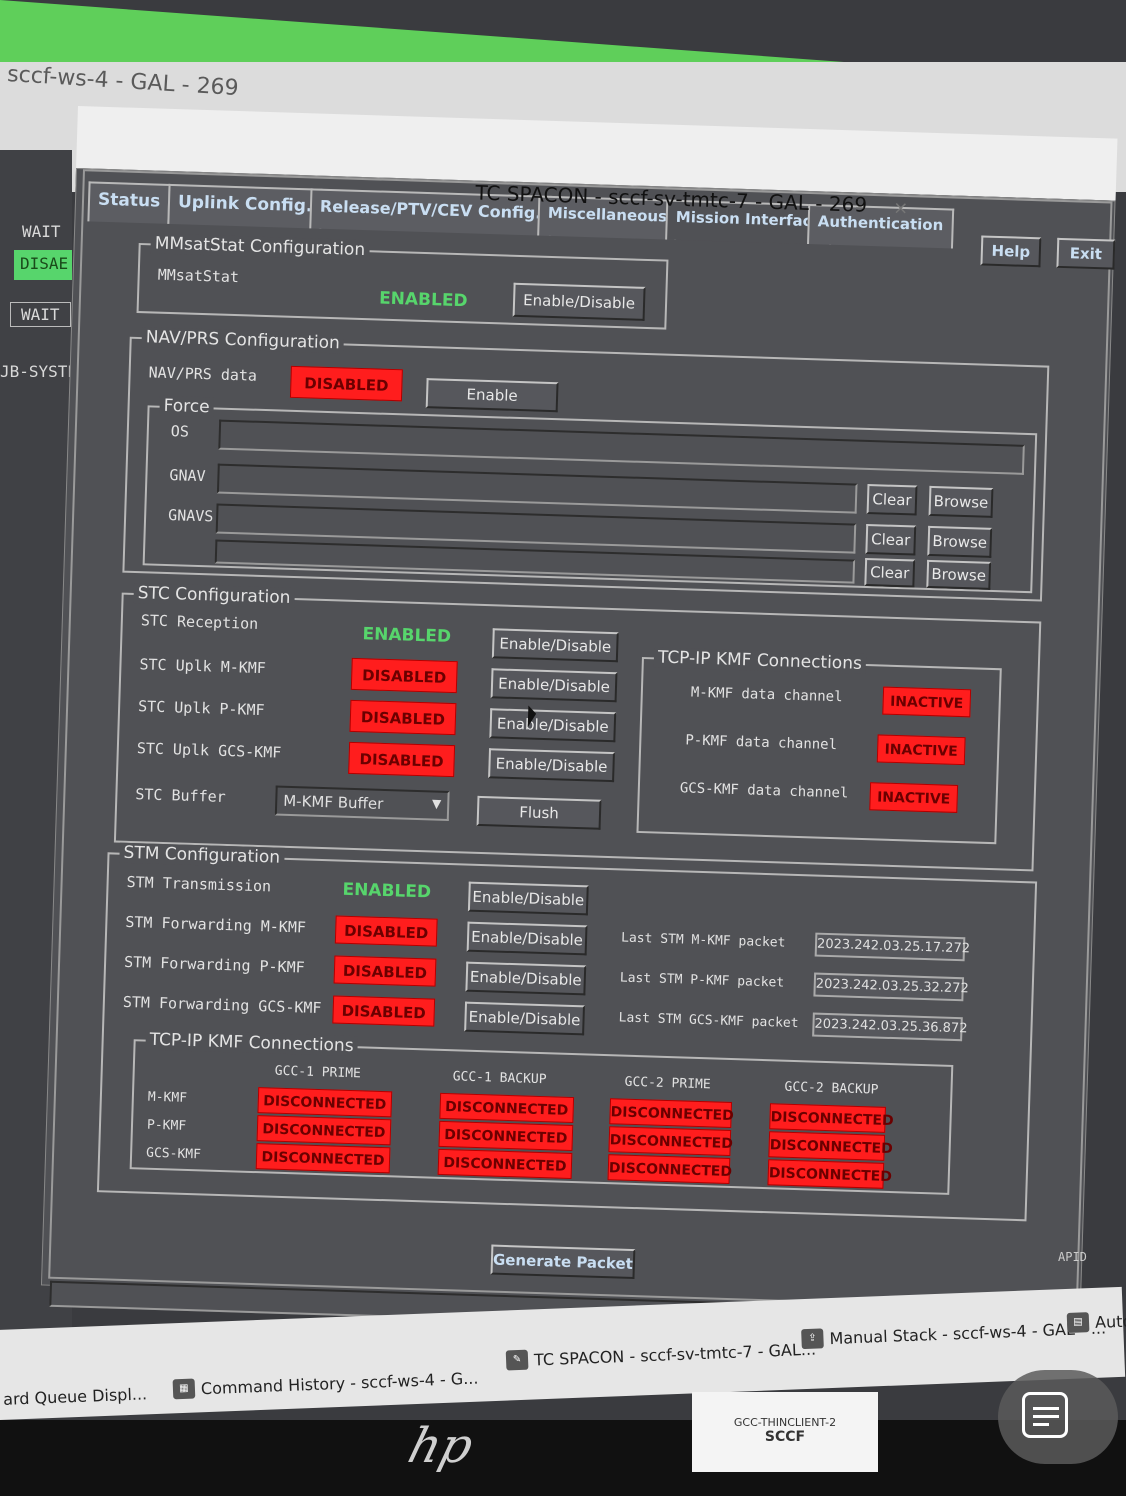 Image resolution: width=1126 pixels, height=1496 pixels. What do you see at coordinates (1011, 251) in the screenshot?
I see `help-button: Help` at bounding box center [1011, 251].